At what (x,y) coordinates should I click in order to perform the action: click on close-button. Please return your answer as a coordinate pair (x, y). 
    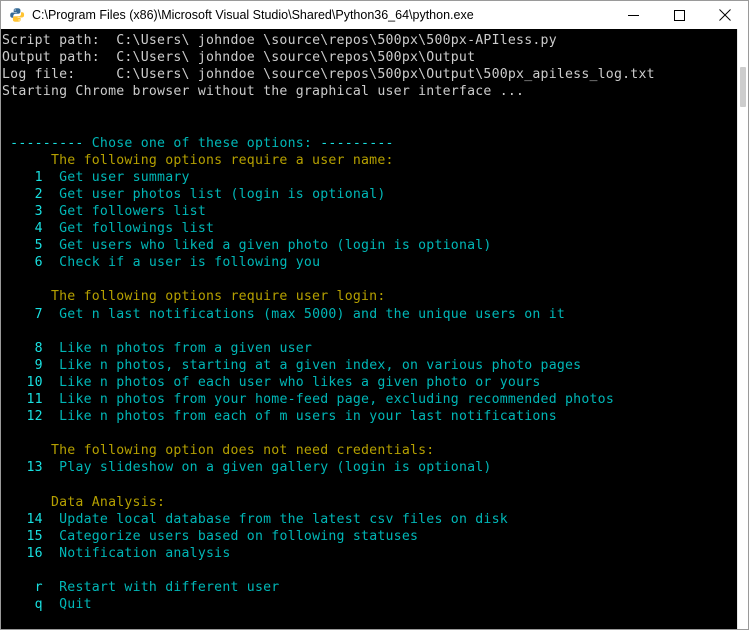
    Looking at the image, I should click on (725, 15).